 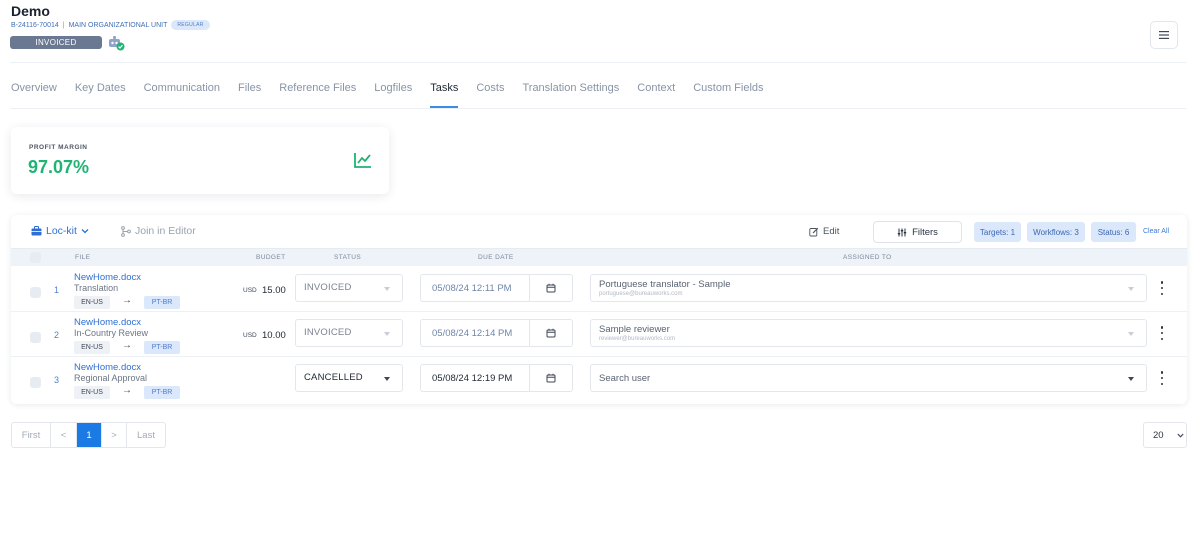 What do you see at coordinates (111, 333) in the screenshot?
I see `task-type: In-Country Review` at bounding box center [111, 333].